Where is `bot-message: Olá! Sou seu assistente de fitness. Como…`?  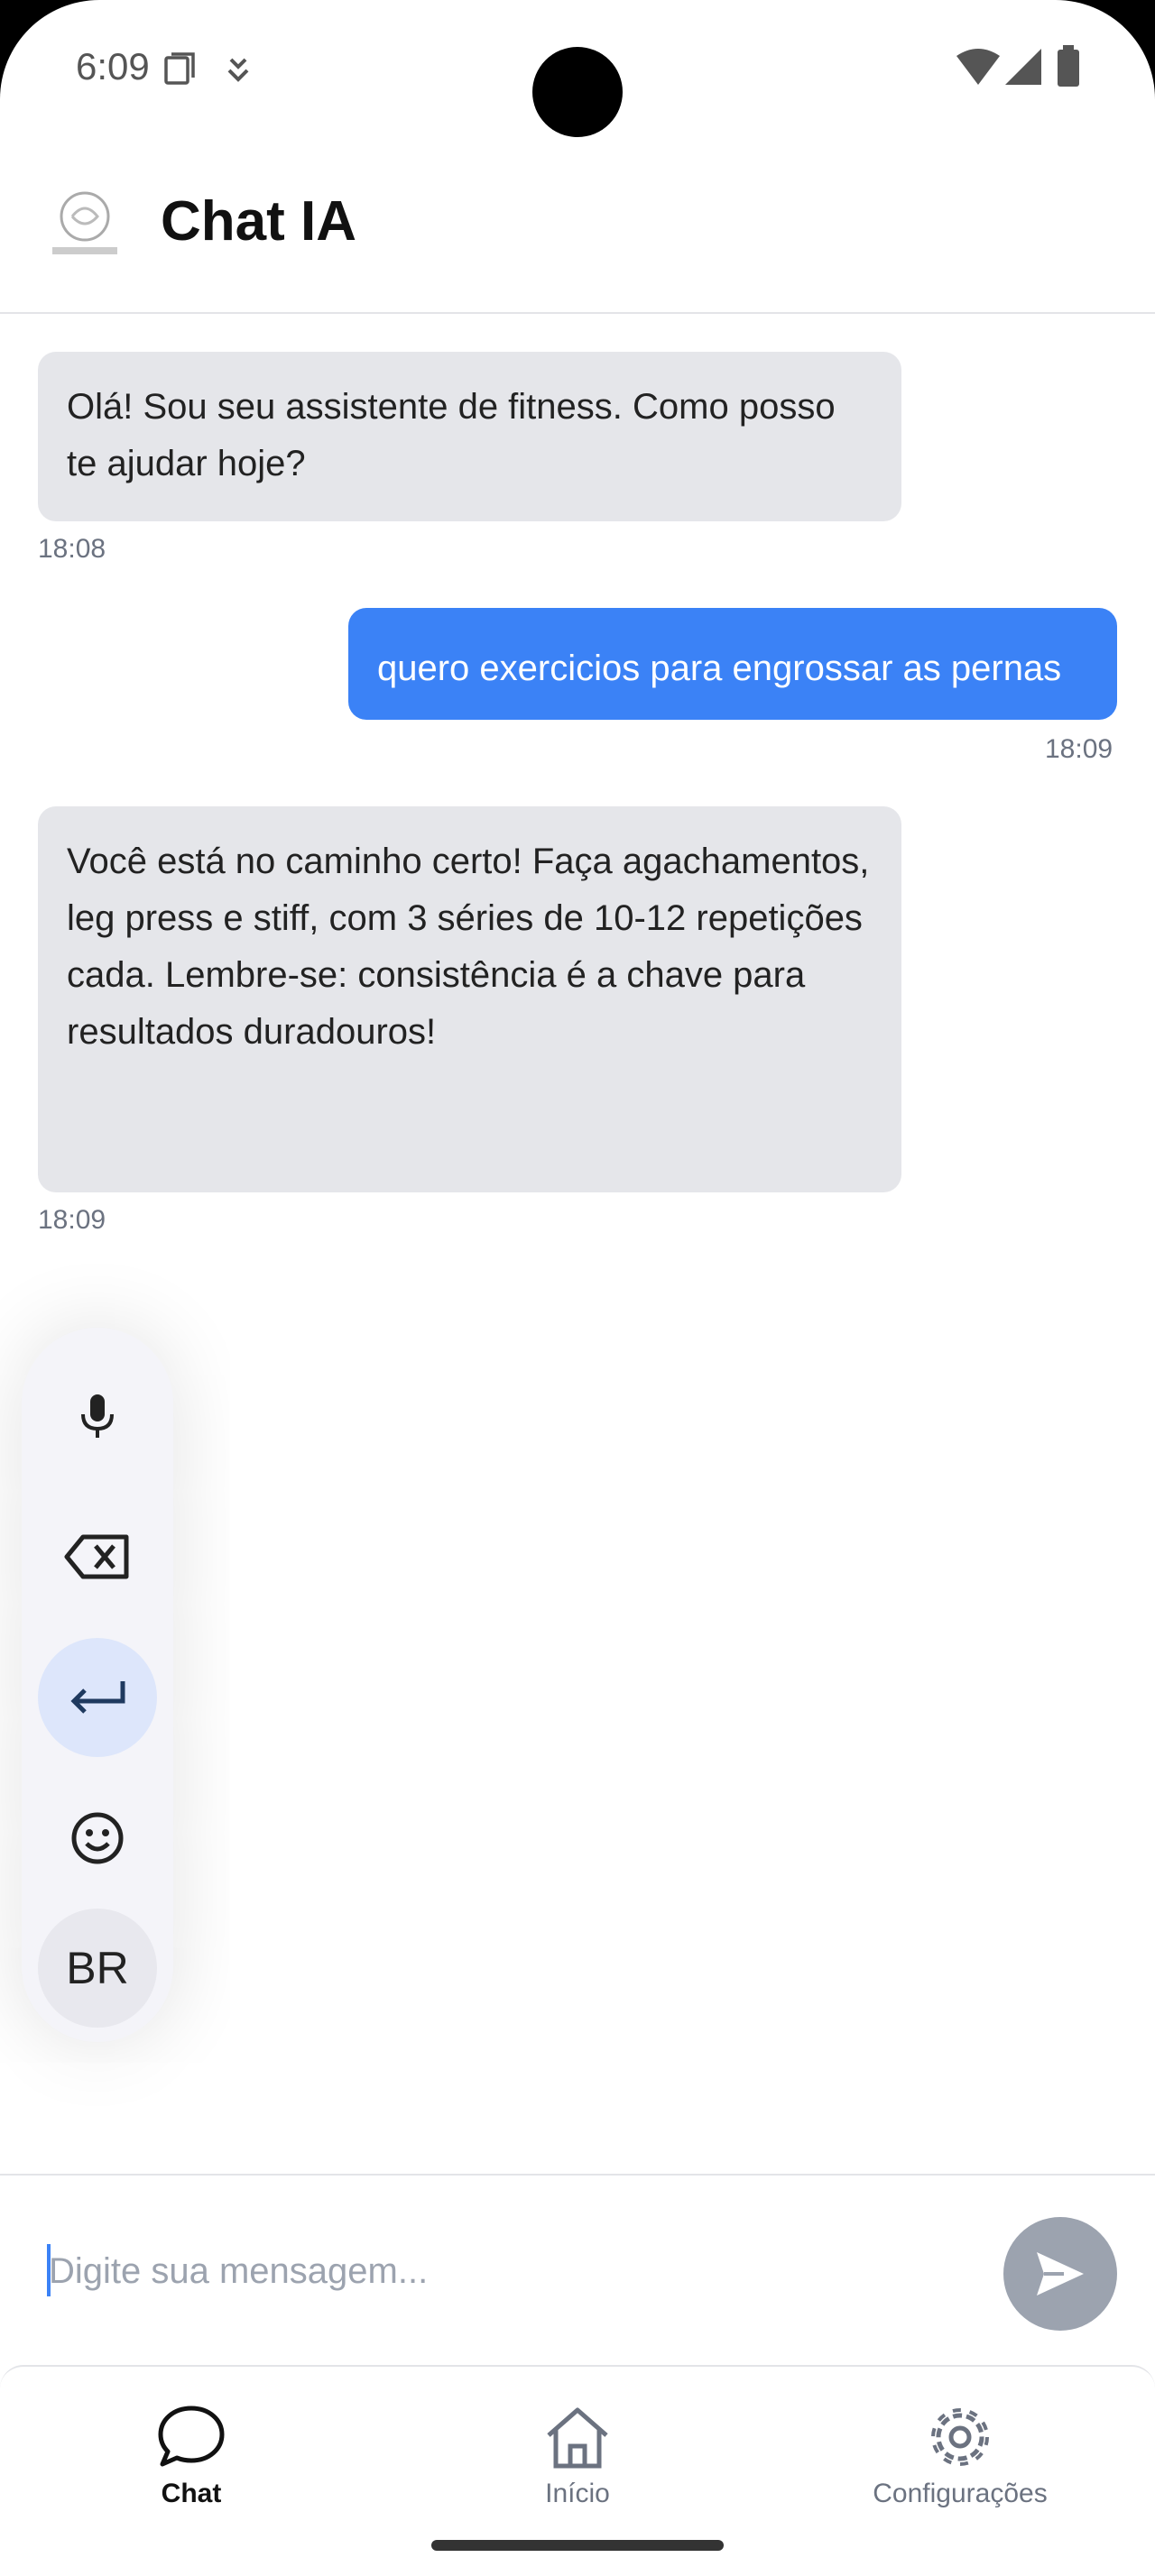
bot-message: Olá! Sou seu assistente de fitness. Como… is located at coordinates (469, 436).